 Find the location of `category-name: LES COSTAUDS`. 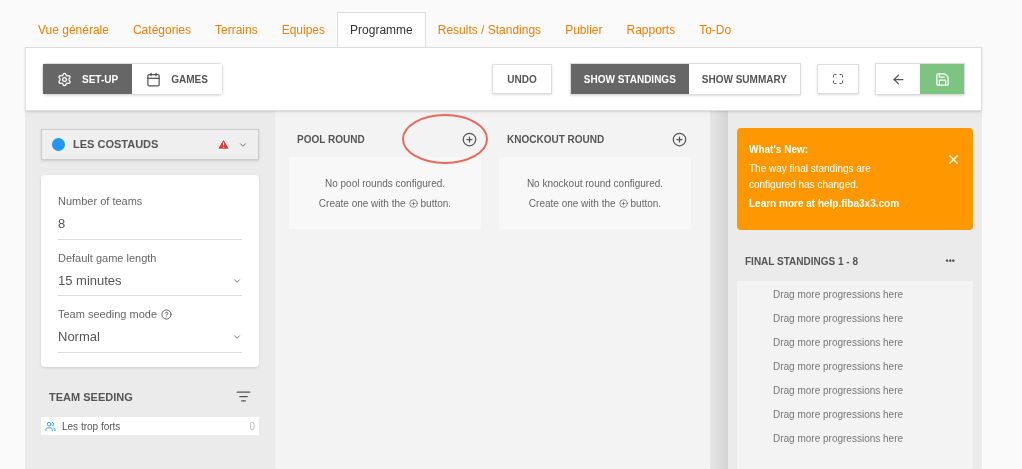

category-name: LES COSTAUDS is located at coordinates (116, 145).